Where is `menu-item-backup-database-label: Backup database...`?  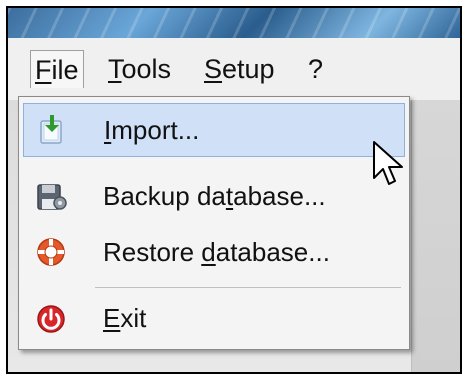
menu-item-backup-database-label: Backup database... is located at coordinates (214, 196).